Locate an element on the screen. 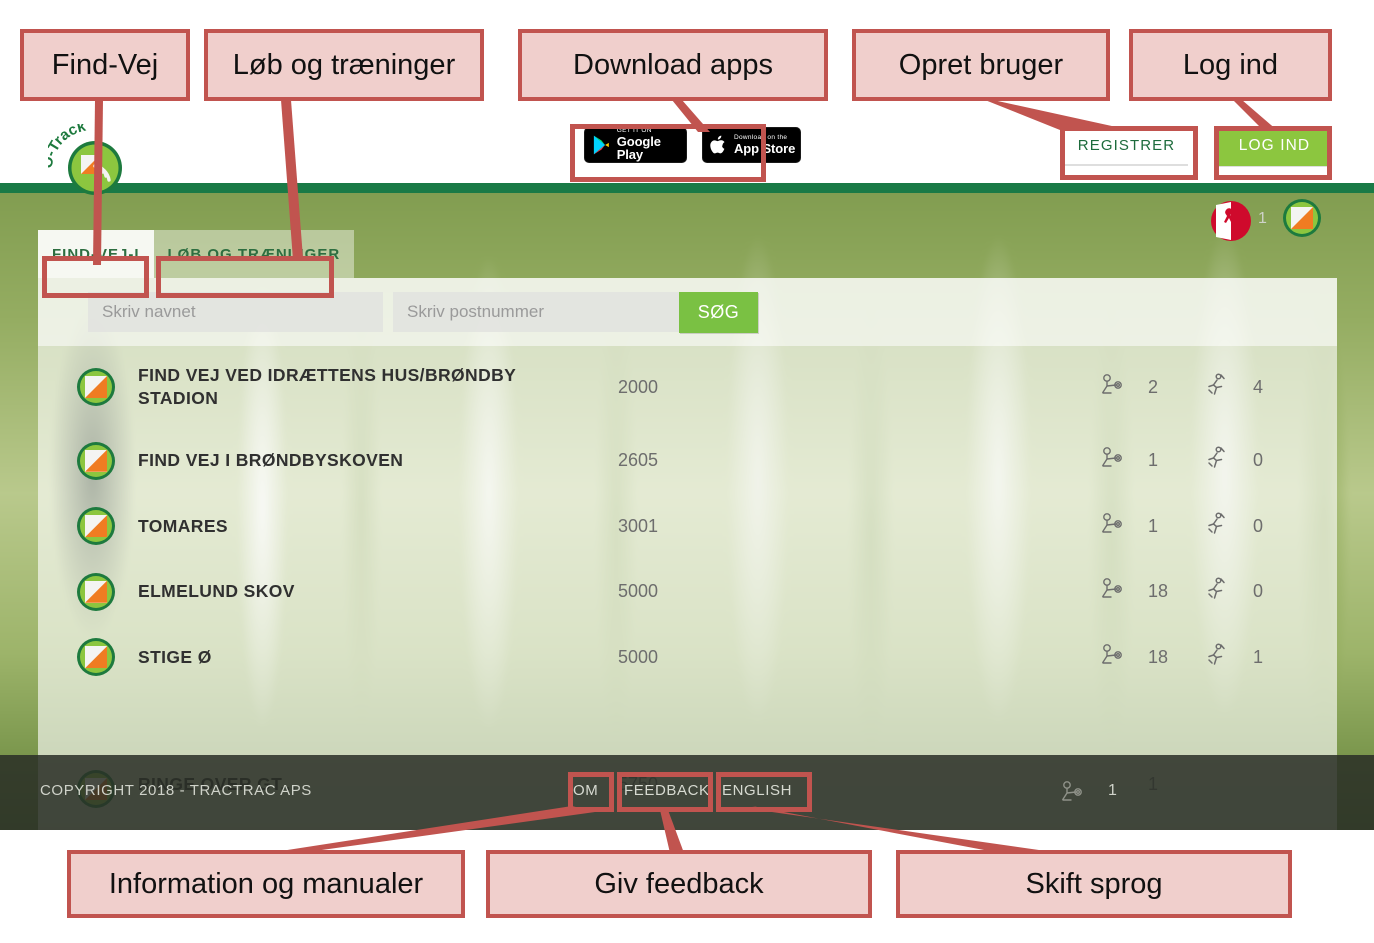  callout-information-manualer-label: Information og manualer is located at coordinates (266, 883).